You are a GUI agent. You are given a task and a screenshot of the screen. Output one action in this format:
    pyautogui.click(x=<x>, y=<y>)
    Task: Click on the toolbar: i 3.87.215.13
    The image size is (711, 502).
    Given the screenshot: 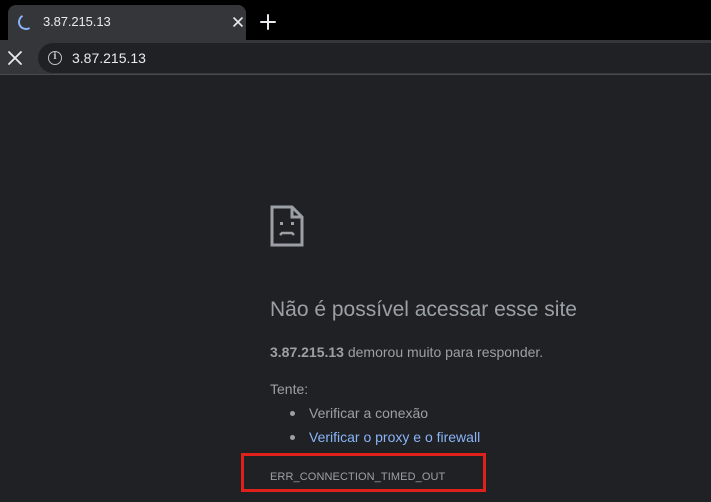 What is the action you would take?
    pyautogui.click(x=355, y=57)
    